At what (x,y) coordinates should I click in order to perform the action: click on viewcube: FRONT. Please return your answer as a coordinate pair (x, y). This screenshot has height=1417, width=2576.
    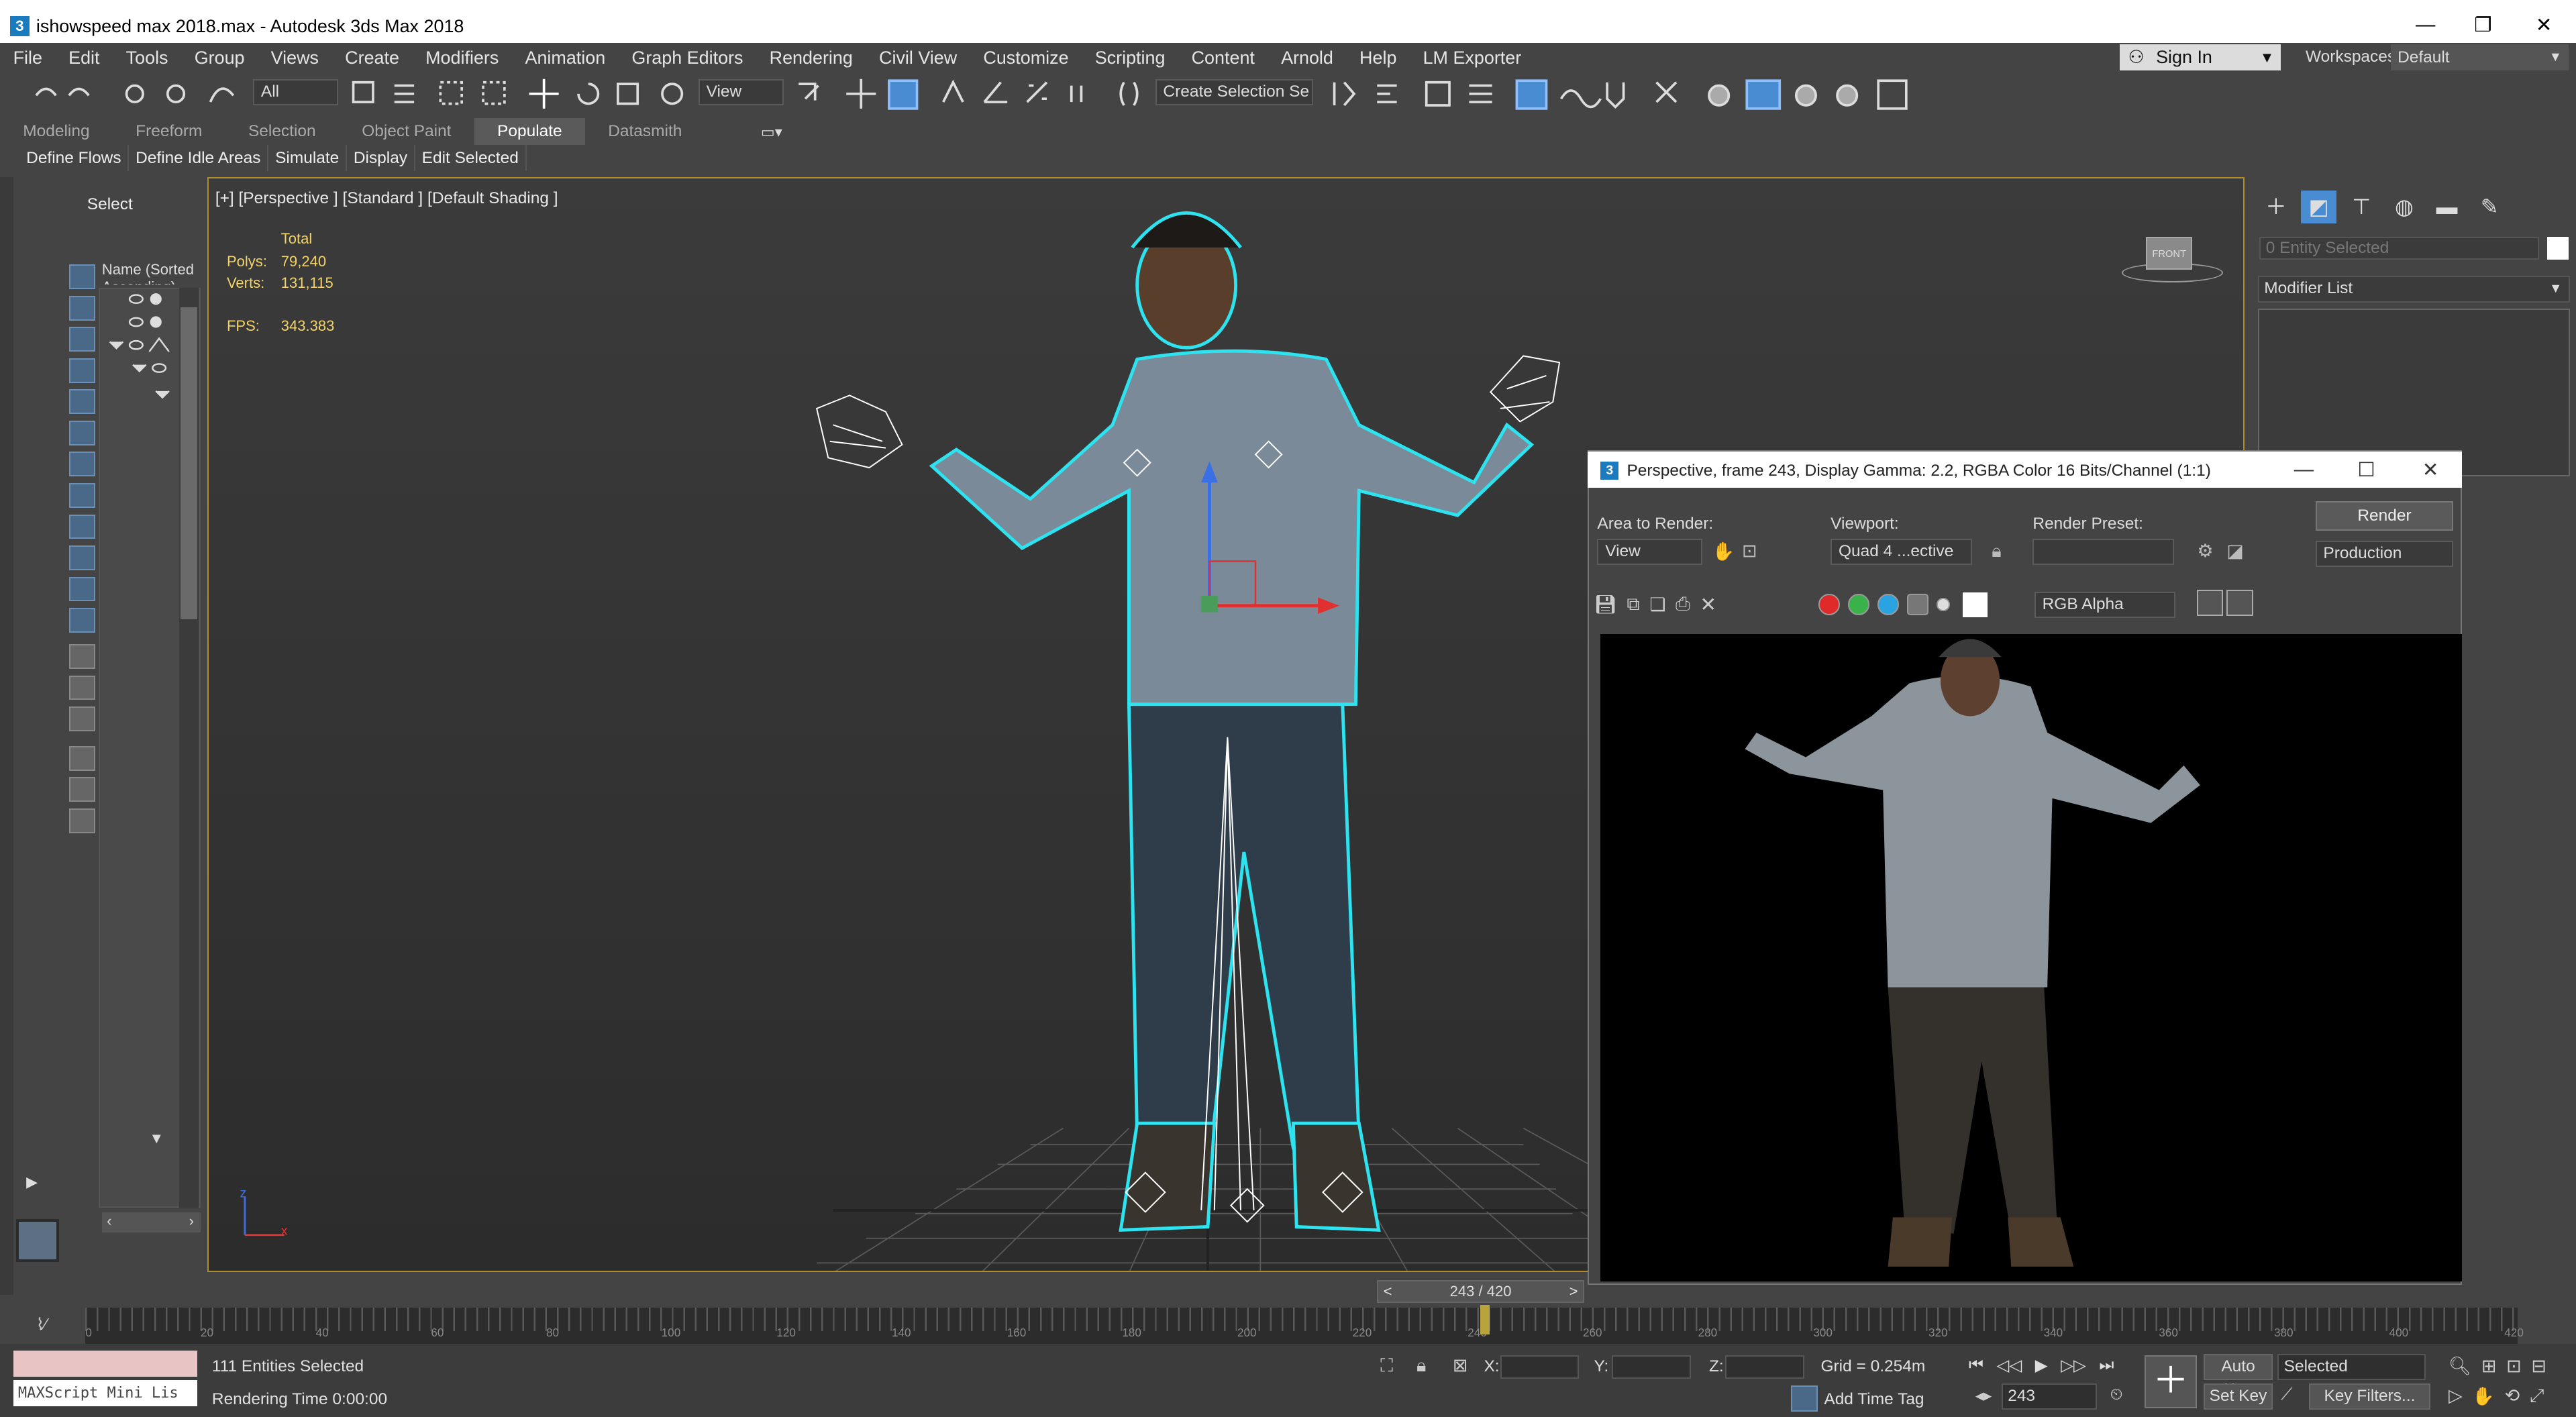
    Looking at the image, I should click on (2169, 253).